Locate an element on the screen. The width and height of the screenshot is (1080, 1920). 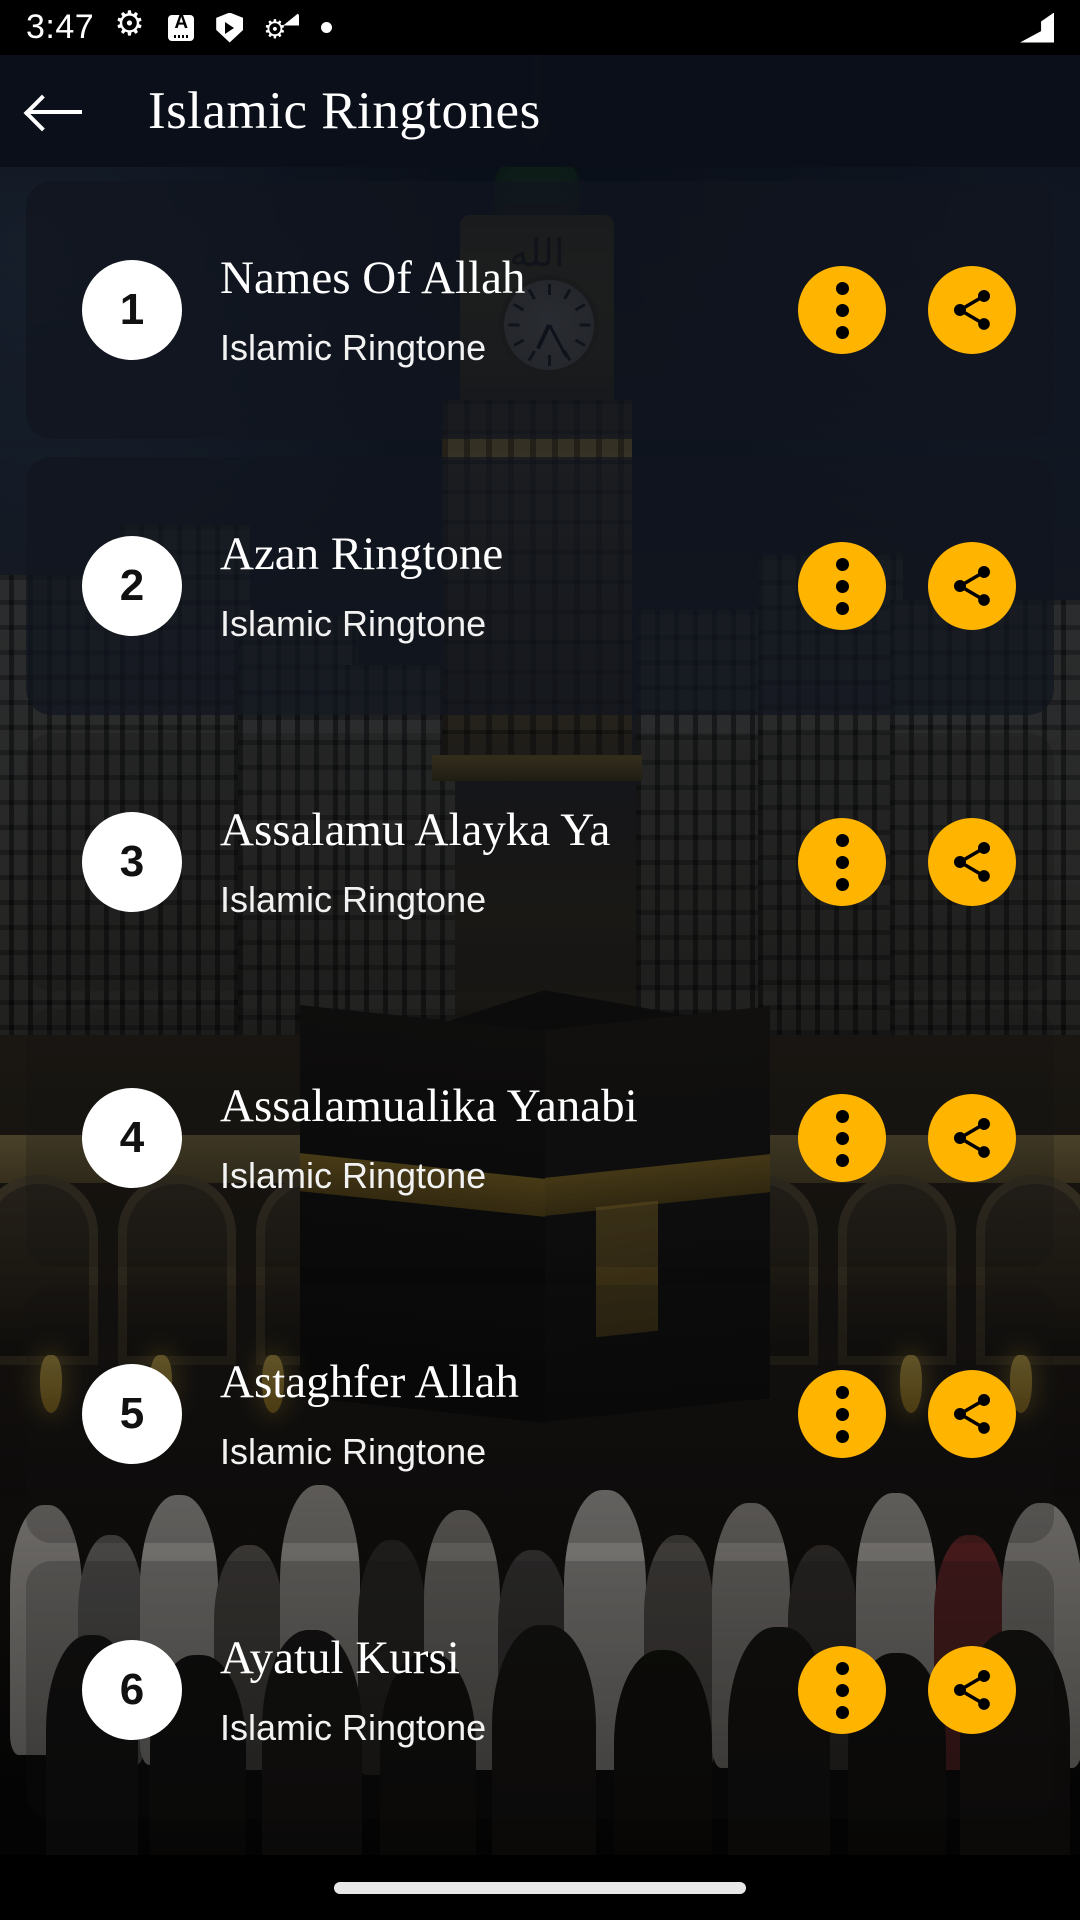
item-number-badge: 4 is located at coordinates (132, 1138).